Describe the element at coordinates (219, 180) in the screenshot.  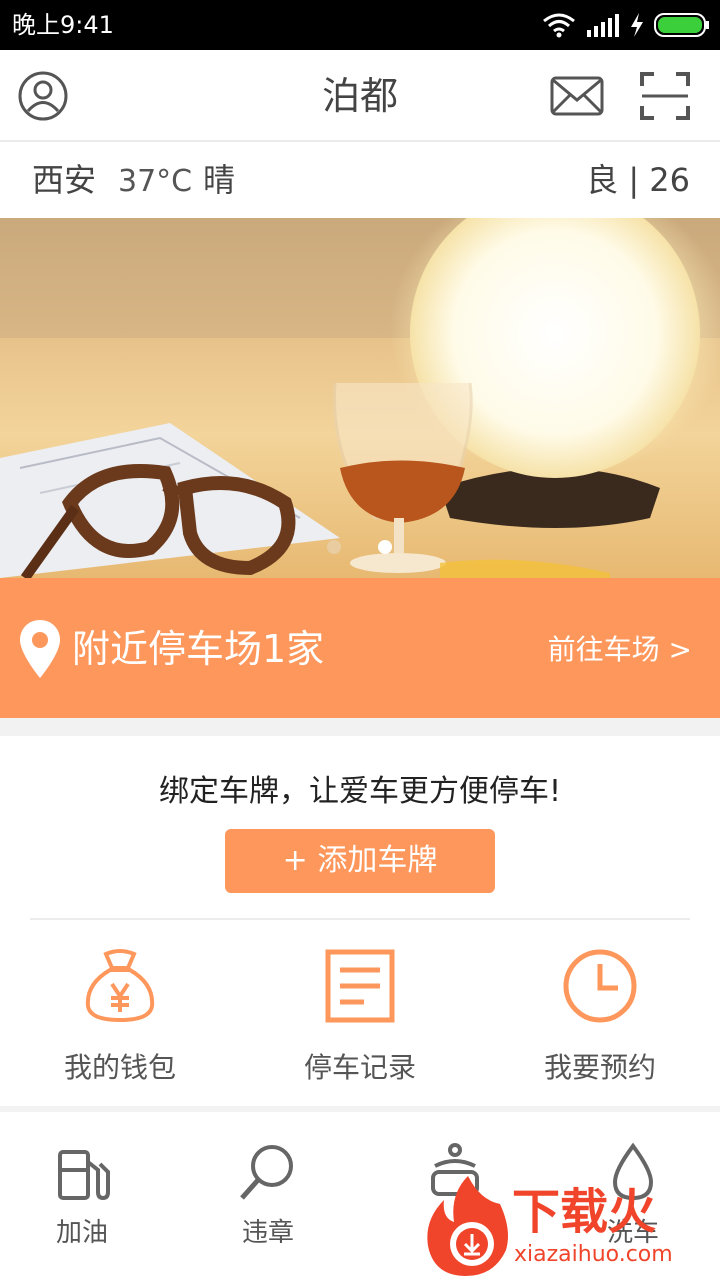
I see `weather-condition: 晴` at that location.